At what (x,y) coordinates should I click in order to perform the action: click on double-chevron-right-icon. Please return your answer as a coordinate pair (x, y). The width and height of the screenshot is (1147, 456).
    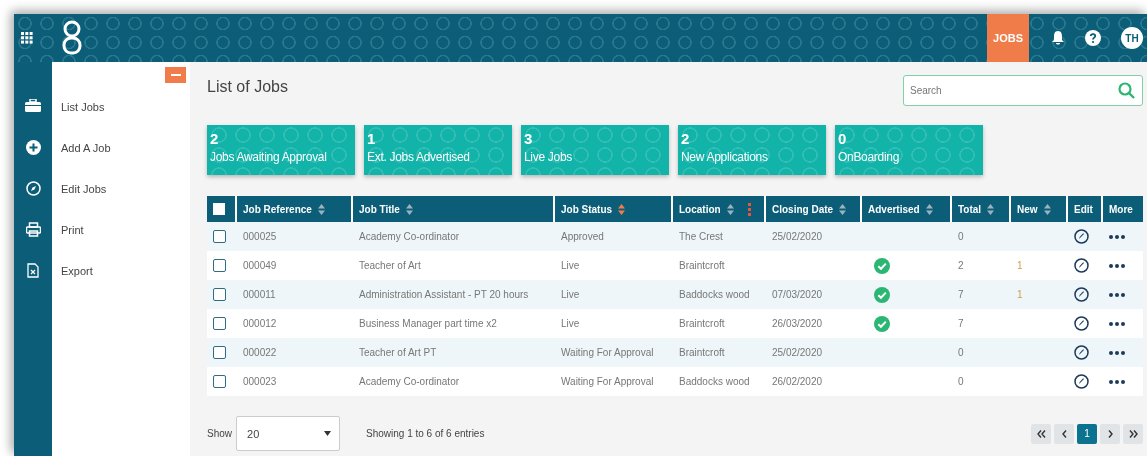
    Looking at the image, I should click on (1133, 433).